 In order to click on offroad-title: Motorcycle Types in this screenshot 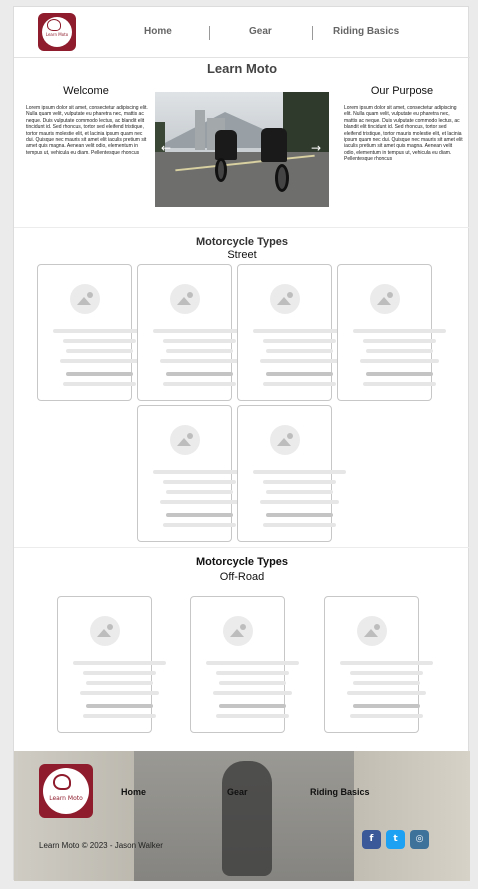, I will do `click(242, 562)`.